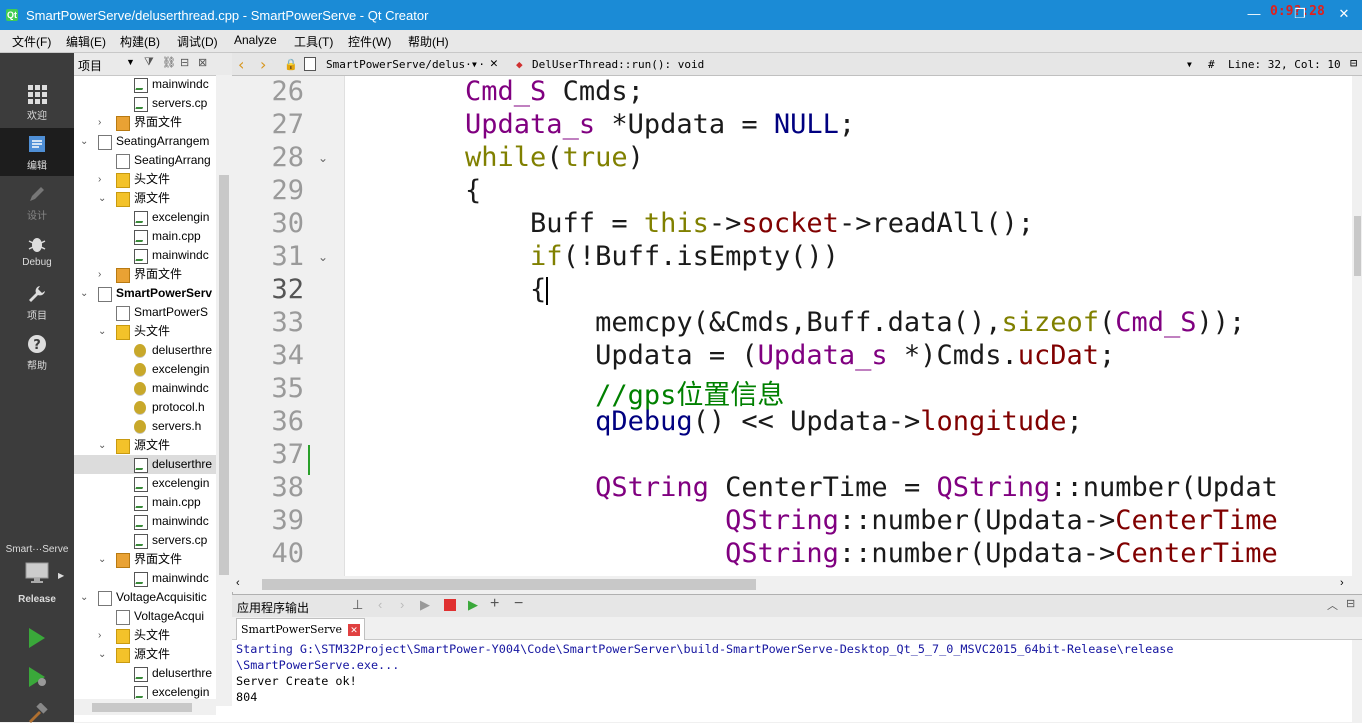 This screenshot has height=723, width=1362. What do you see at coordinates (263, 64) in the screenshot?
I see `forward-icon: ›` at bounding box center [263, 64].